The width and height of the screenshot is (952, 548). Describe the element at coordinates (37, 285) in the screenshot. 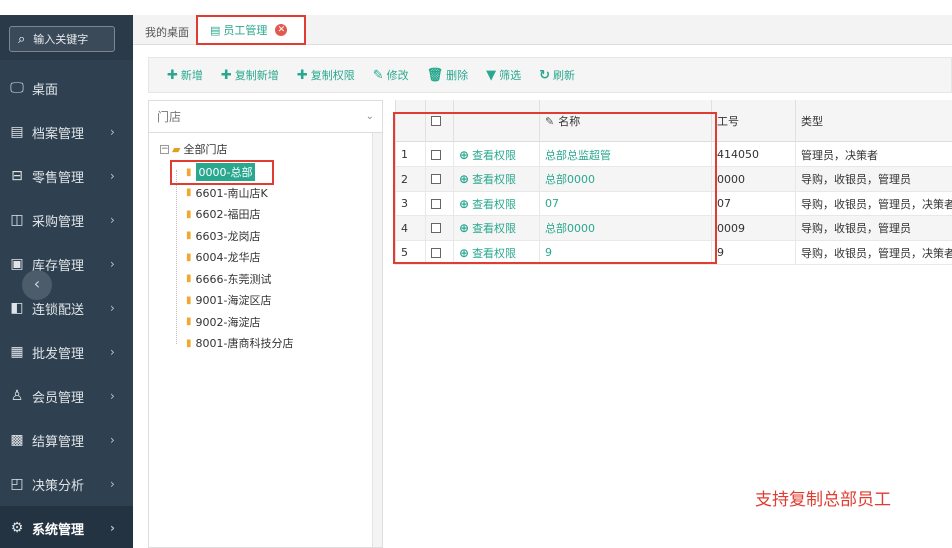

I see `collapse-sidebar-button: ‹` at that location.